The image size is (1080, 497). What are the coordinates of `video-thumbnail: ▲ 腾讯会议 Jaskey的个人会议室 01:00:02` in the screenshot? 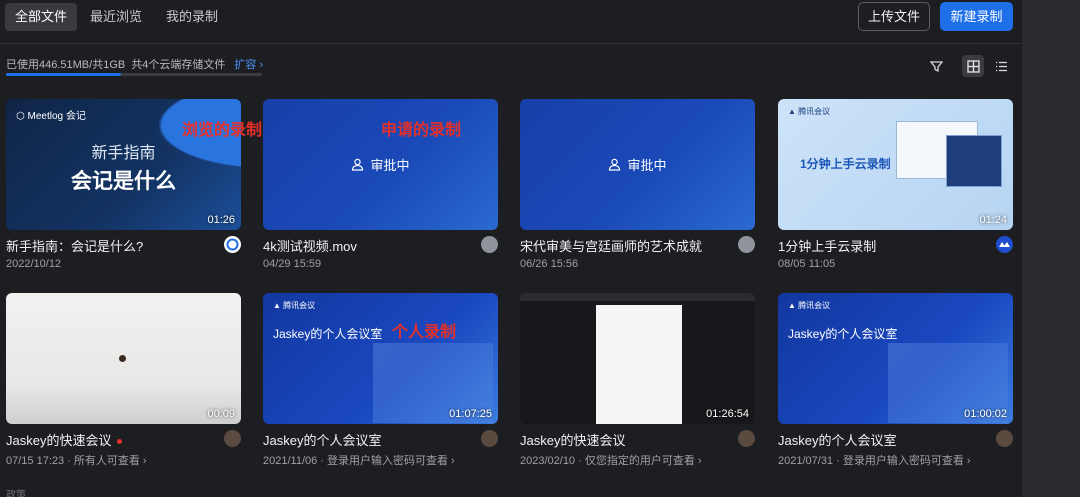 It's located at (895, 358).